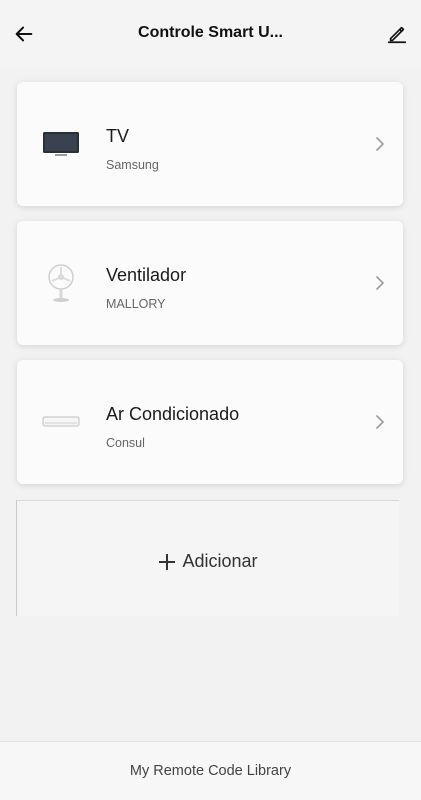 This screenshot has height=800, width=421. I want to click on pencil-icon, so click(397, 35).